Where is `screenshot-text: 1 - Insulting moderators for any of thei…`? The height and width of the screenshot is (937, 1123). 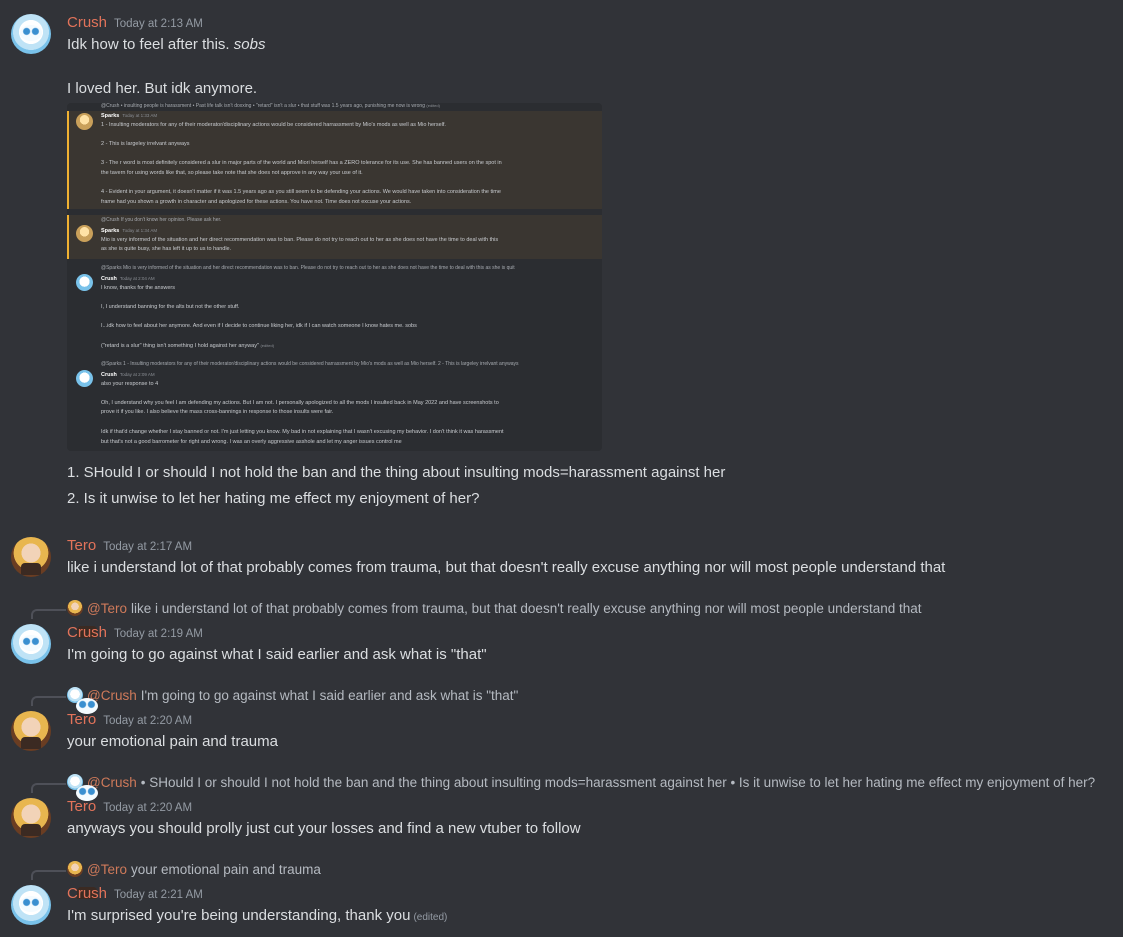 screenshot-text: 1 - Insulting moderators for any of thei… is located at coordinates (273, 125).